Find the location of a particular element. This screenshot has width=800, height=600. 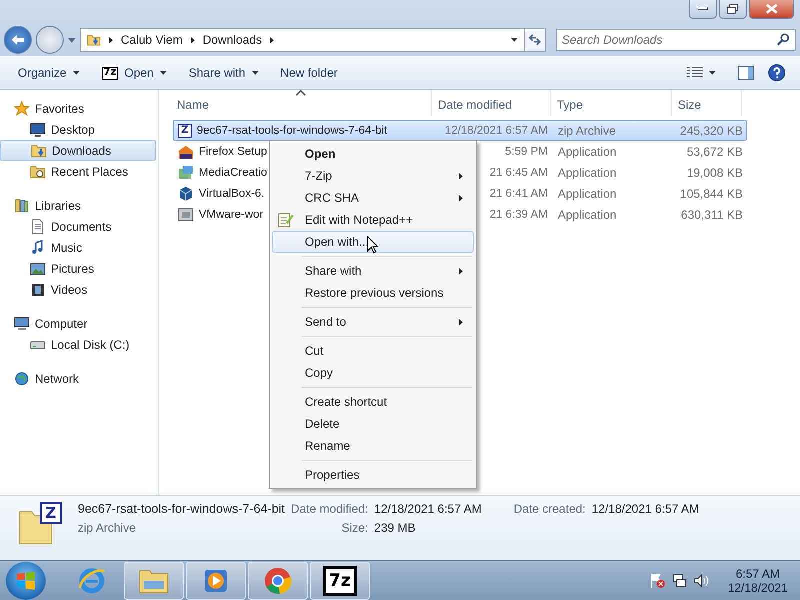

file-name: Firefox Setup is located at coordinates (233, 152).